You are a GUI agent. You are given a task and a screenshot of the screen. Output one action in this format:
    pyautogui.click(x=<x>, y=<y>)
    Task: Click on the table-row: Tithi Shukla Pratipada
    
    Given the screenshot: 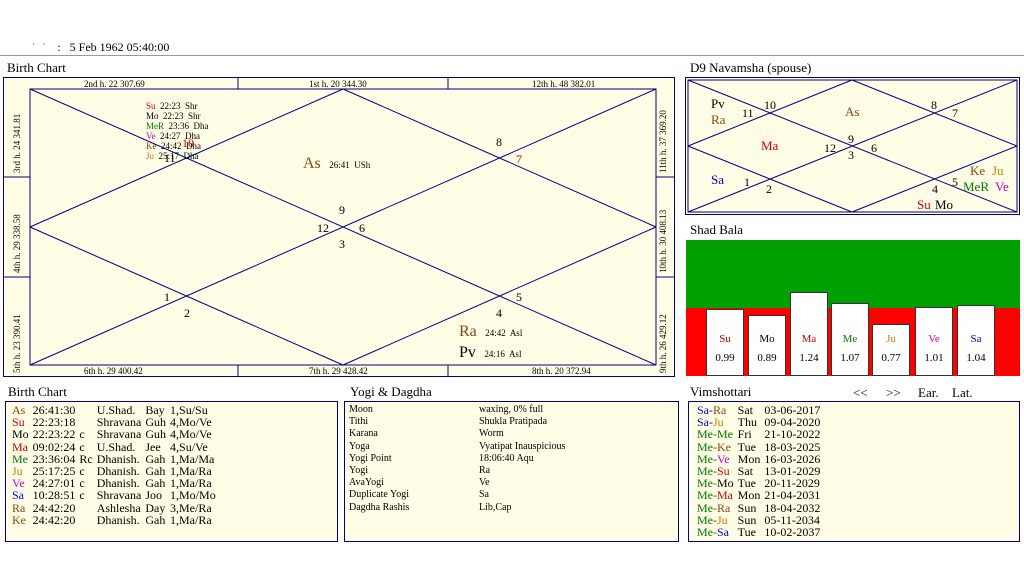 What is the action you would take?
    pyautogui.click(x=457, y=422)
    